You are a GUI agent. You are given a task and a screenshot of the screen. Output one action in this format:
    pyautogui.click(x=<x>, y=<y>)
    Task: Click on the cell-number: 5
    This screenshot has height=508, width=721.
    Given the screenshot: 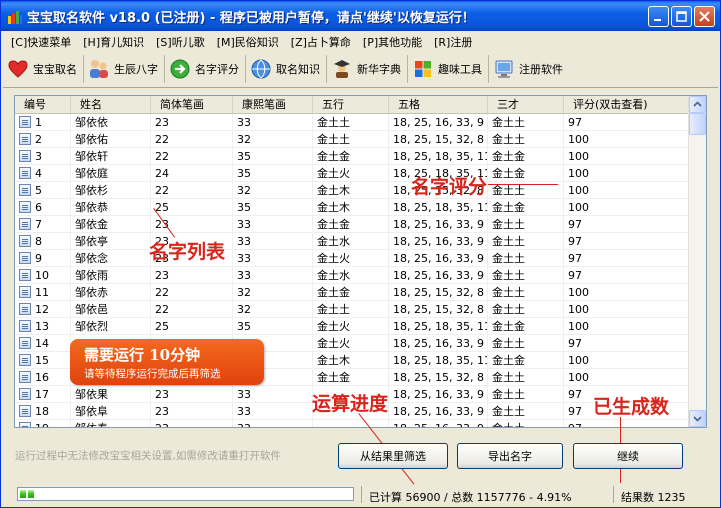 What is the action you would take?
    pyautogui.click(x=43, y=190)
    